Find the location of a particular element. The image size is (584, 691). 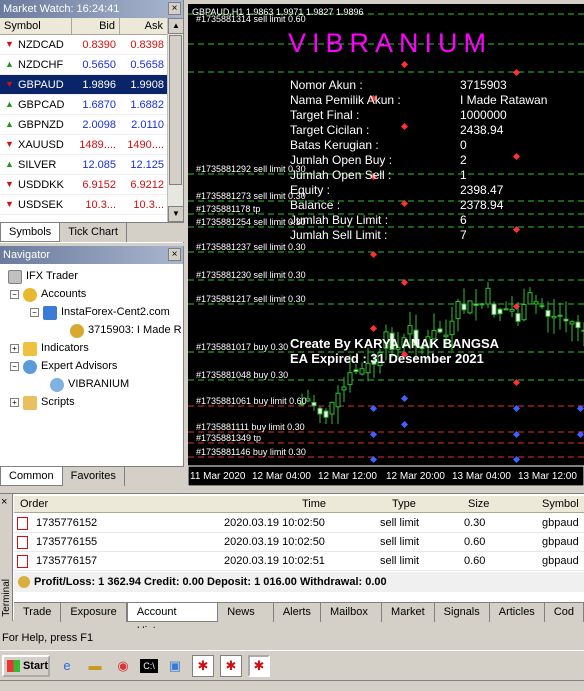

bid-price: 12.085 is located at coordinates (99, 164).